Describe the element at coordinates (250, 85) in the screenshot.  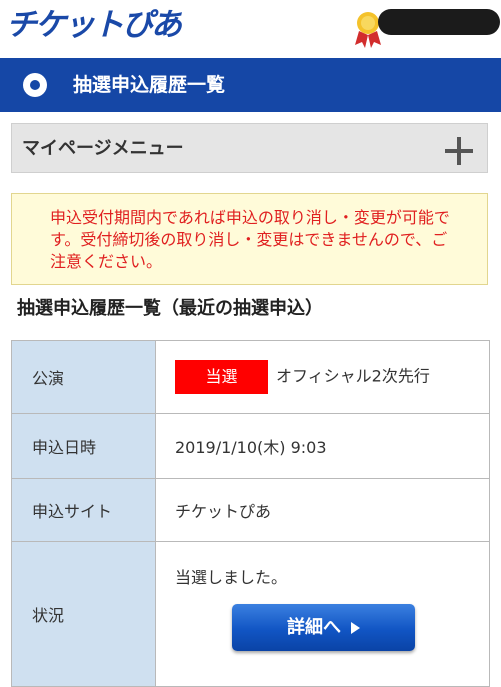
I see `page-title-bar: 抽選申込履歴一覧` at that location.